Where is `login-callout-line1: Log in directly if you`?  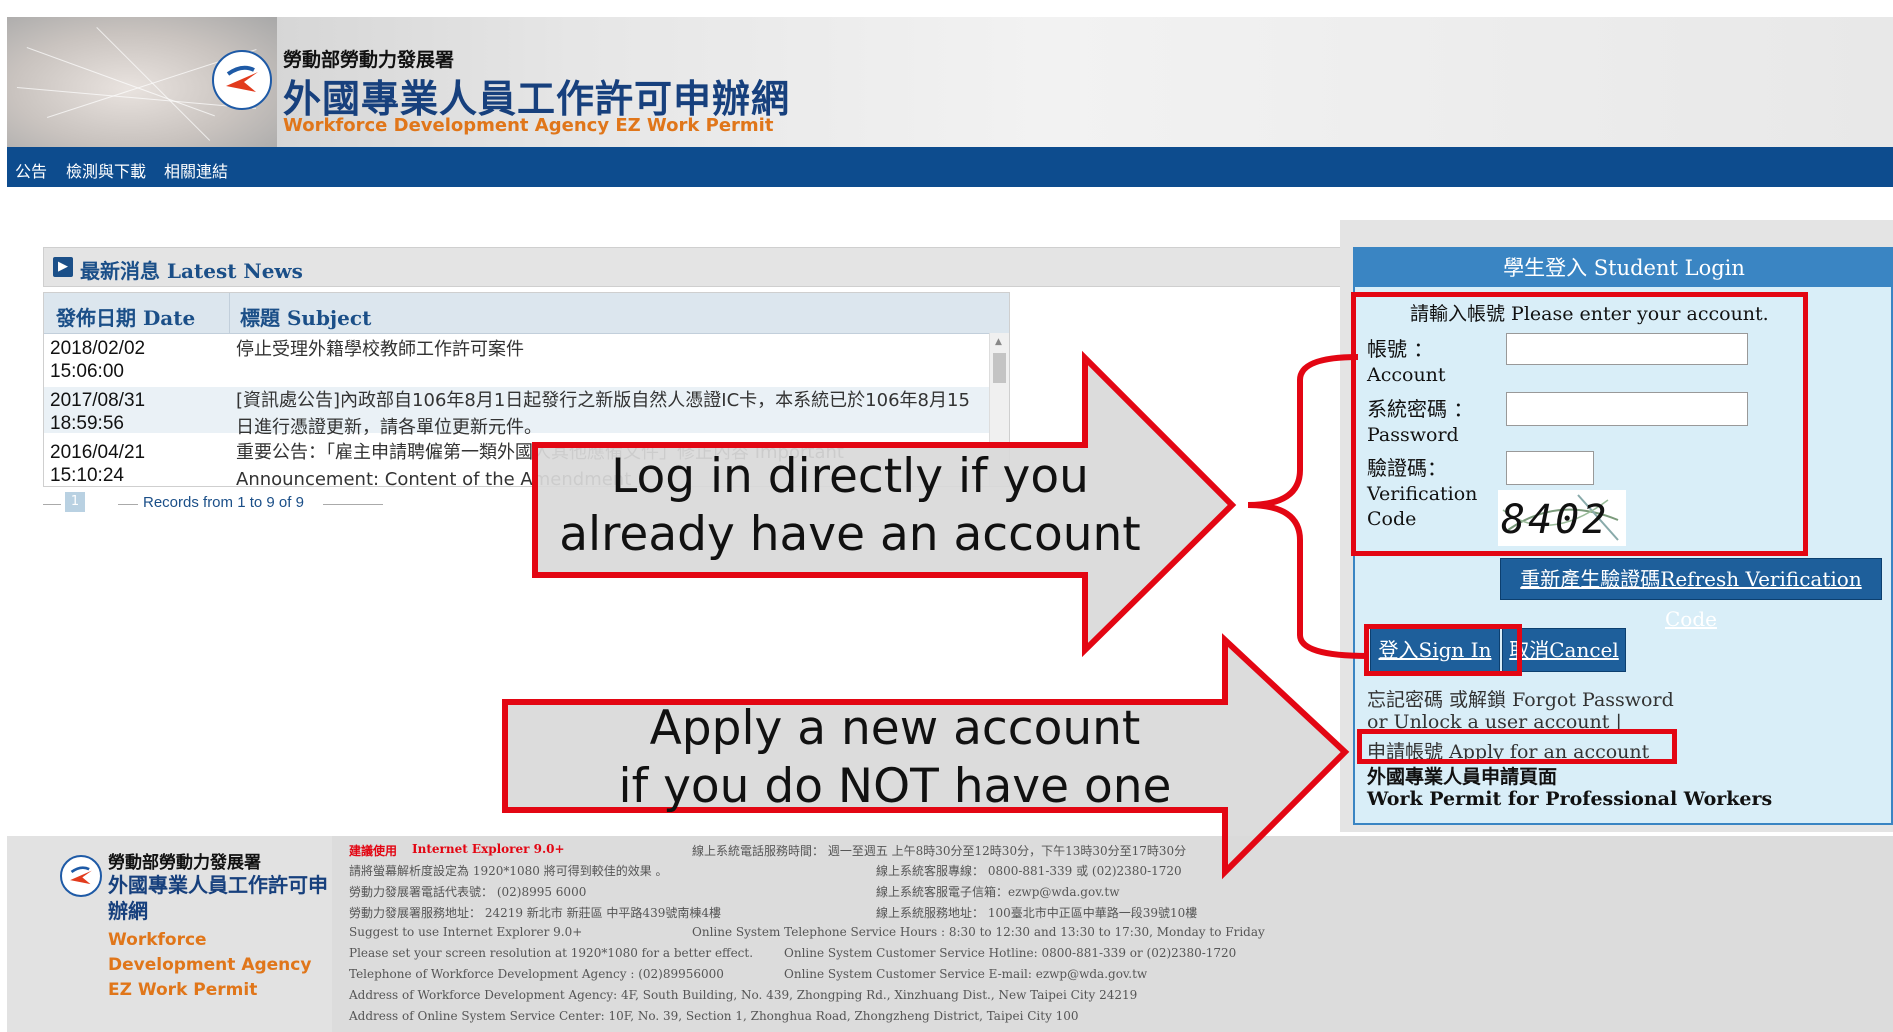
login-callout-line1: Log in directly if you is located at coordinates (850, 476).